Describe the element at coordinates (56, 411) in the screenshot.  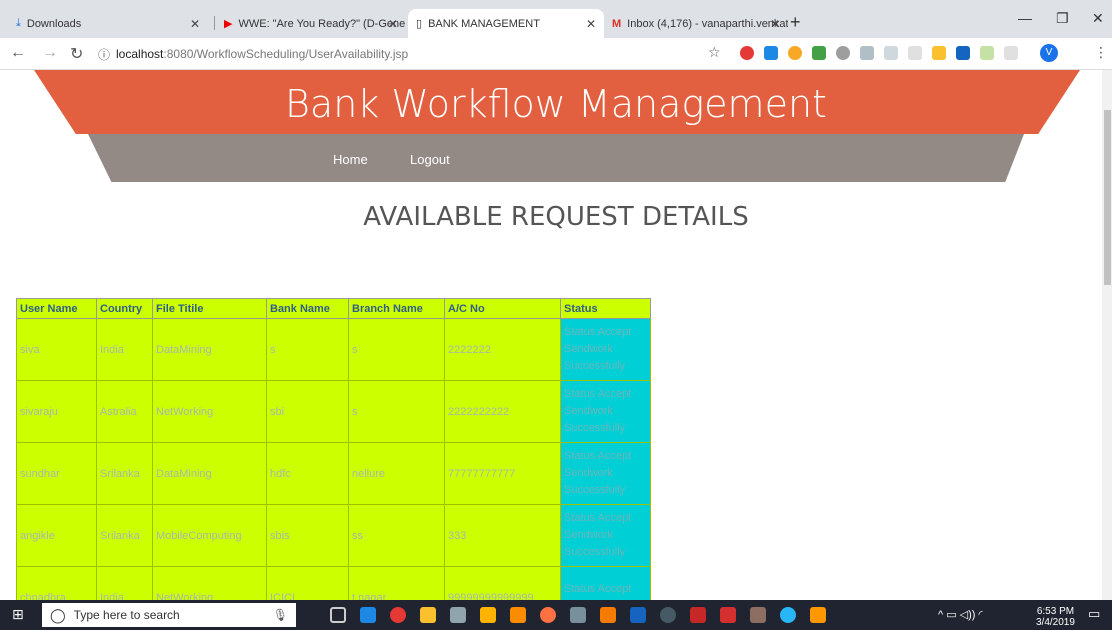
I see `cell-user: sivaraju` at that location.